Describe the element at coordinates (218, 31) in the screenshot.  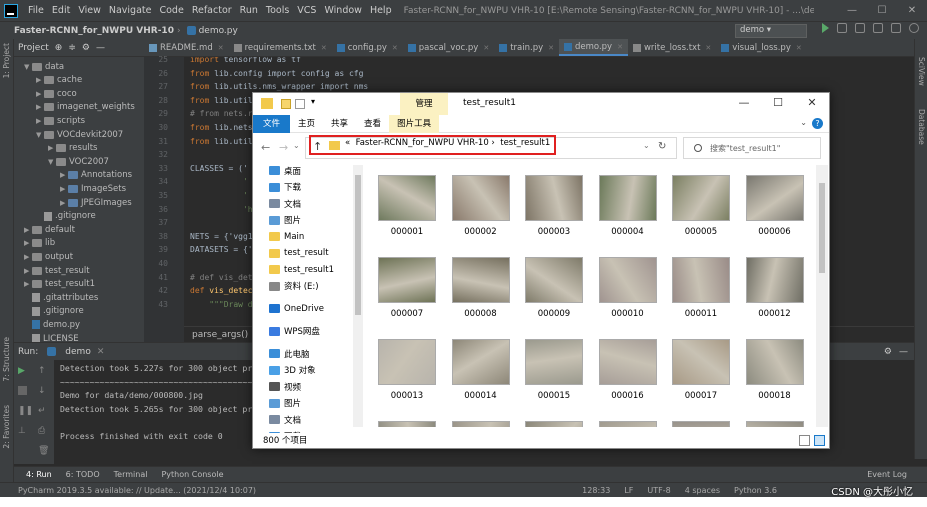
I see `breadcrumb-file: demo.py` at that location.